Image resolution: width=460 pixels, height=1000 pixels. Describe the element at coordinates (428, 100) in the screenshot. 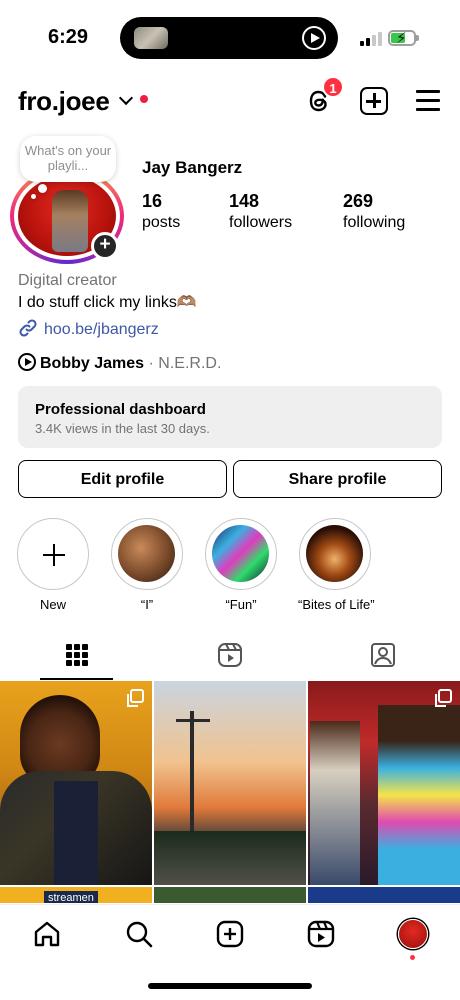

I see `menu-icon` at that location.